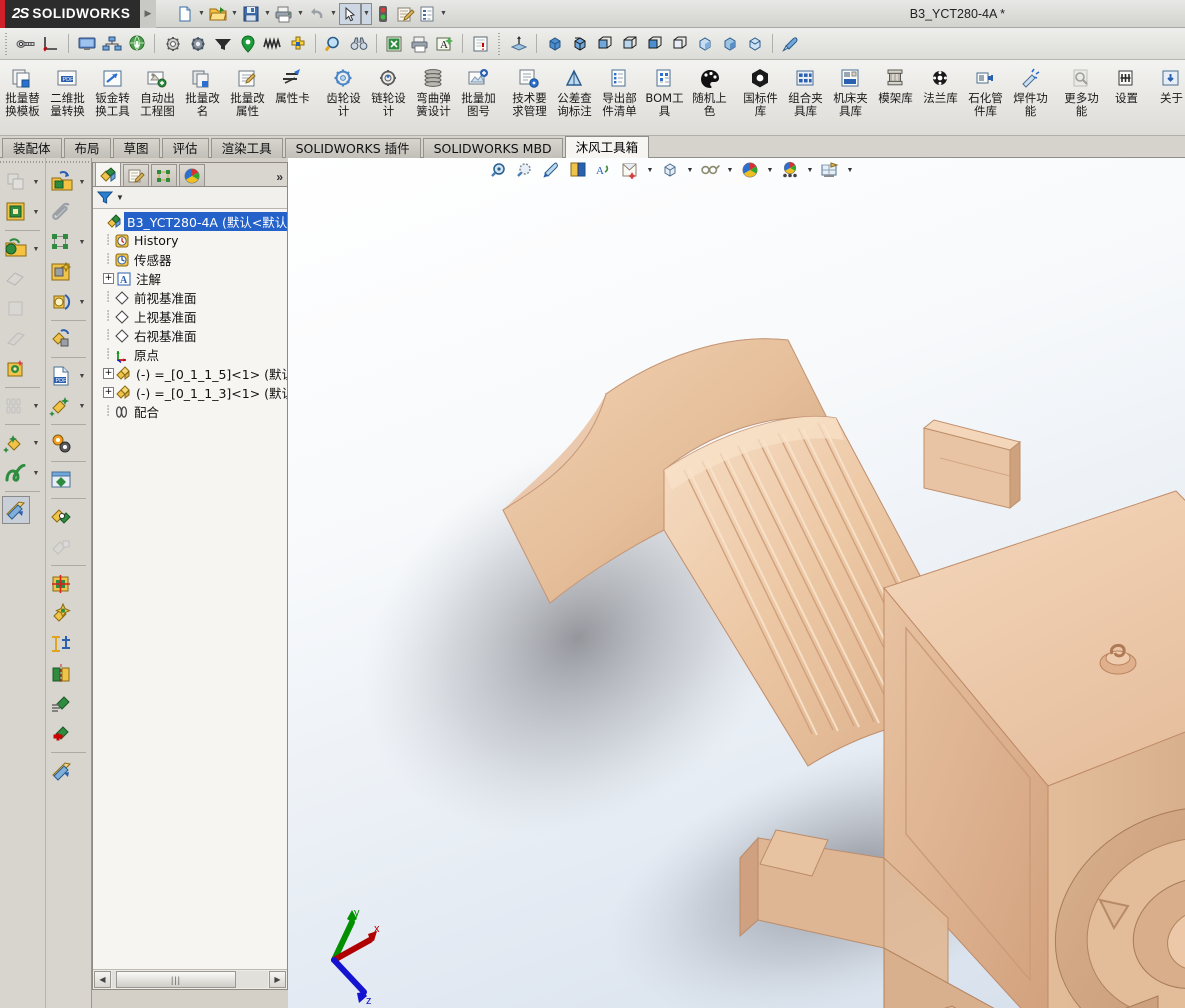 This screenshot has height=1008, width=1185. Describe the element at coordinates (256, 14) in the screenshot. I see `qat-save-document: ▼` at that location.